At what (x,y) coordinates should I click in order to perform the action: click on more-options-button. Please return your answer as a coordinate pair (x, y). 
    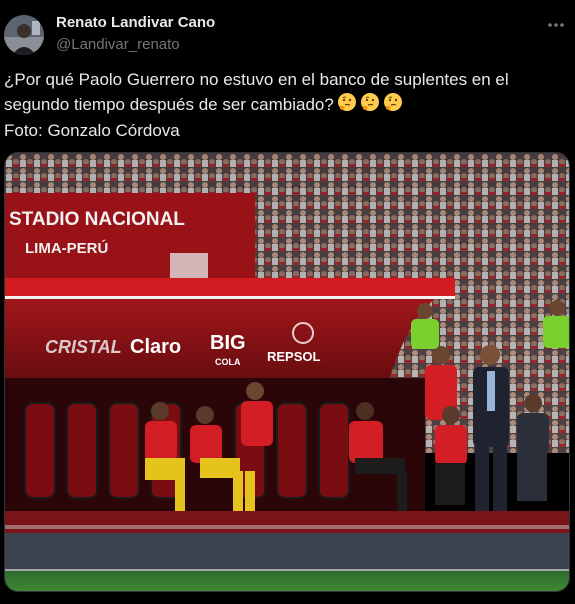
    Looking at the image, I should click on (556, 25).